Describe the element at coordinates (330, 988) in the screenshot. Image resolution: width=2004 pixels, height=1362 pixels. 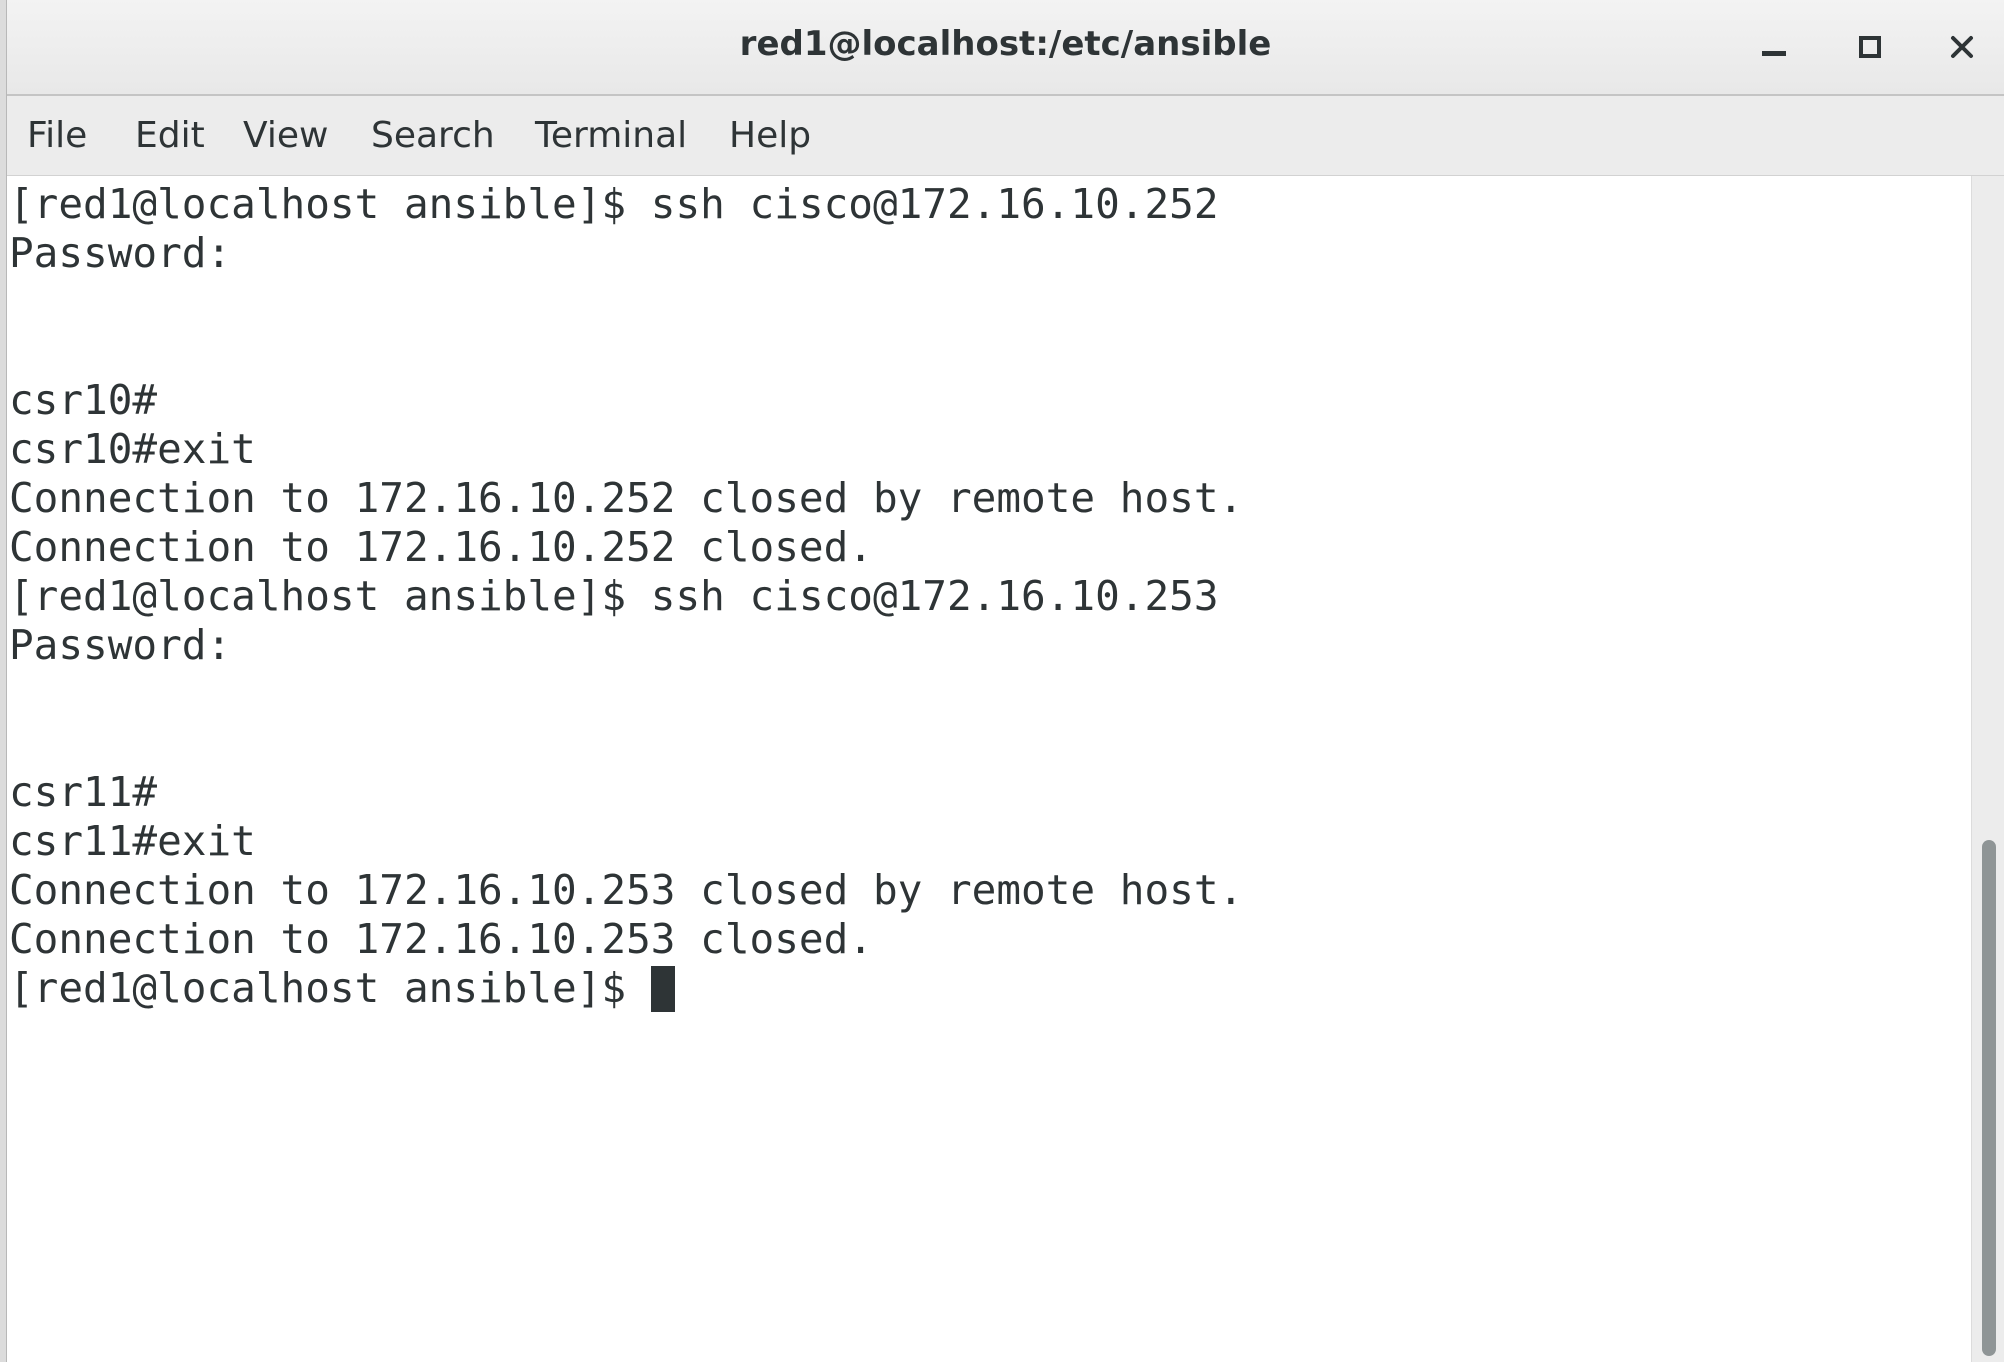
I see `terminal-line-text: [red1@localhost ansible]$` at that location.